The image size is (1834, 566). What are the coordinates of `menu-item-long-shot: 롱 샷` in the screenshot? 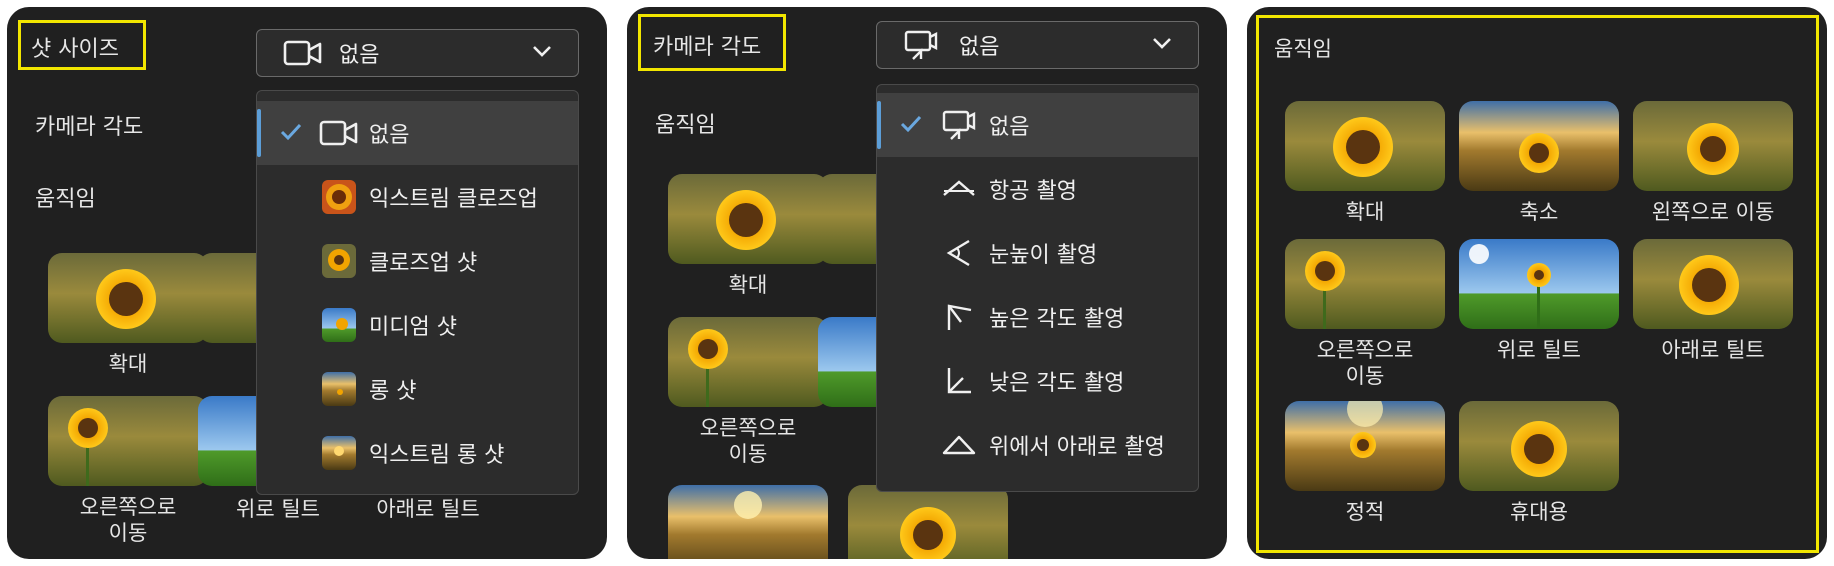 It's located at (417, 389).